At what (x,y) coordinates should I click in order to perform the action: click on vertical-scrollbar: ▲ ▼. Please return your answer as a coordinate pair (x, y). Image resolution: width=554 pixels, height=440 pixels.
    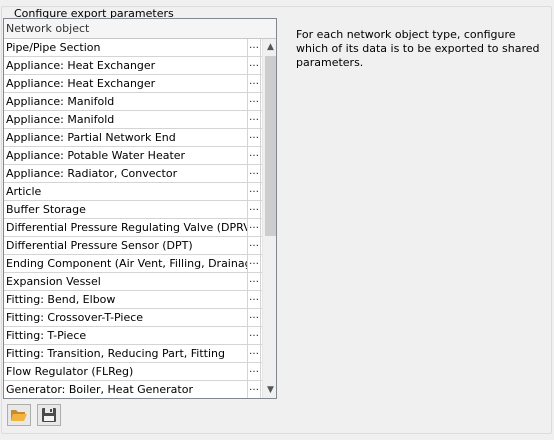
    Looking at the image, I should click on (269, 218).